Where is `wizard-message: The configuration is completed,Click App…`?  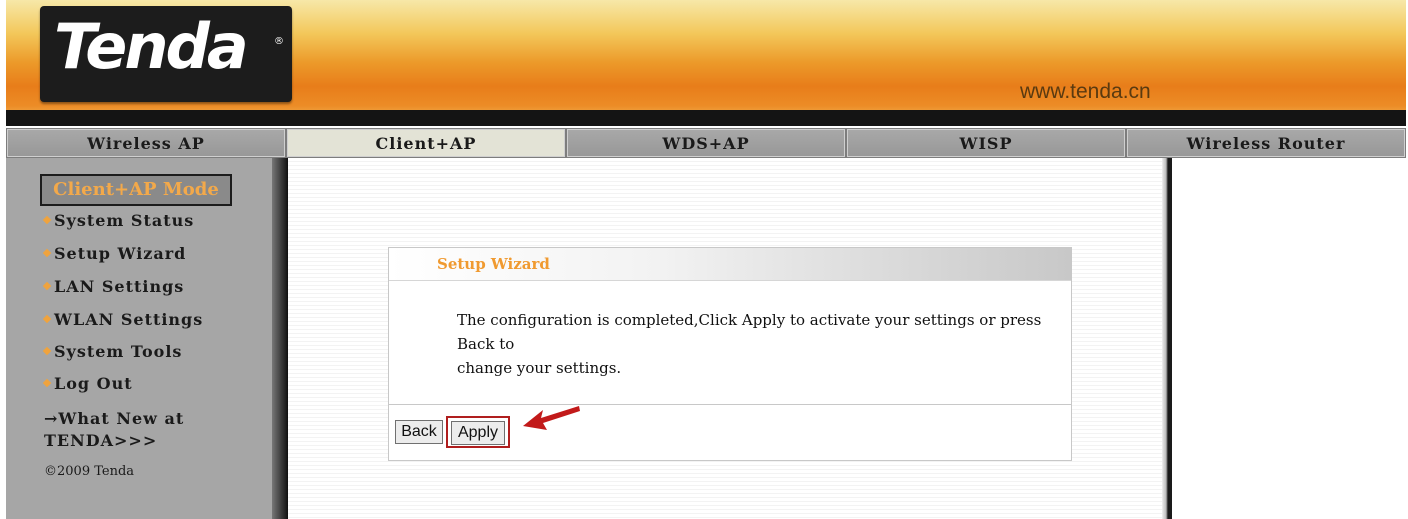 wizard-message: The configuration is completed,Click App… is located at coordinates (752, 344).